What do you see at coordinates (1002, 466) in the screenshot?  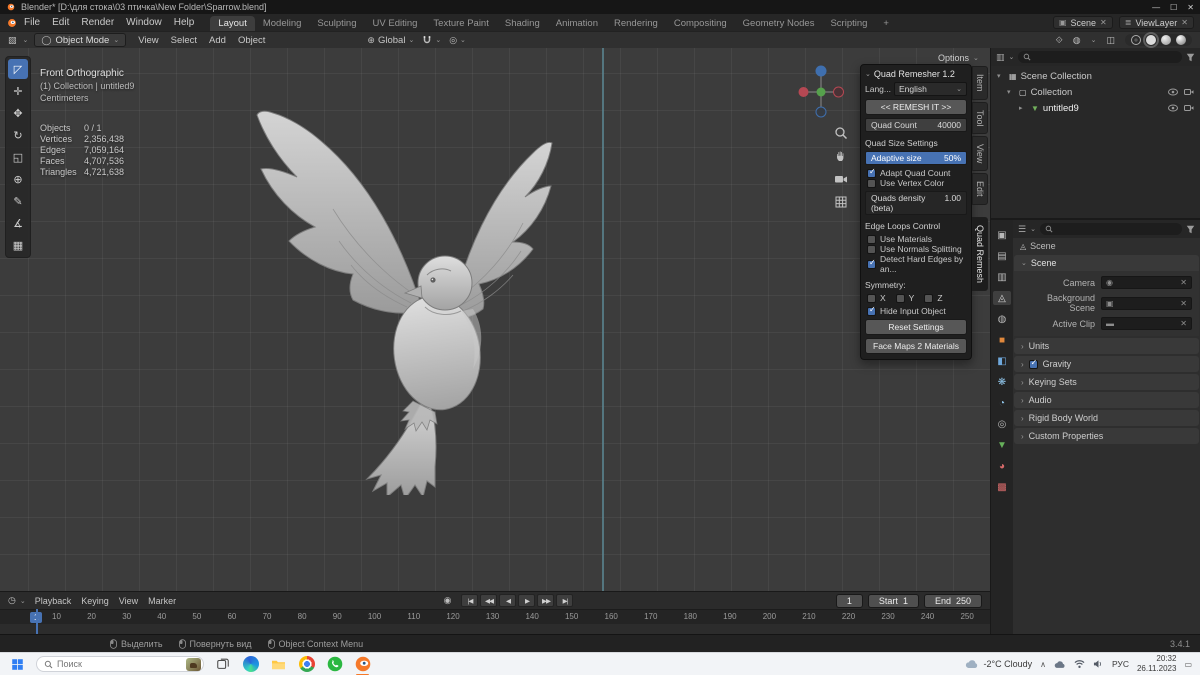 I see `properties-tab: ◕` at bounding box center [1002, 466].